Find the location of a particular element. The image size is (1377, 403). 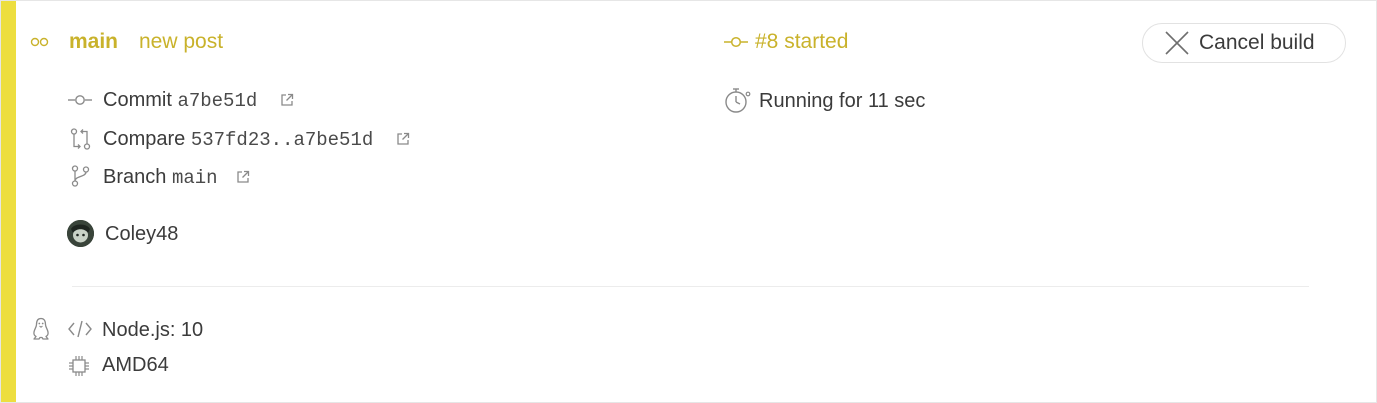

section-divider is located at coordinates (690, 286).